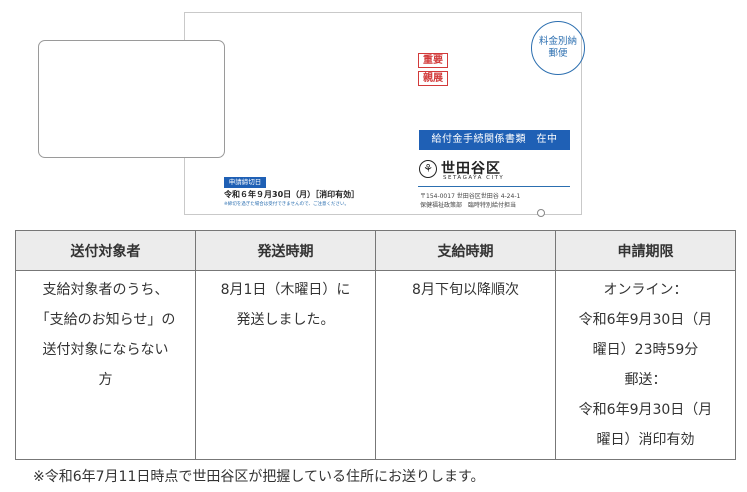 This screenshot has width=747, height=492. I want to click on tag-important: 重要, so click(433, 60).